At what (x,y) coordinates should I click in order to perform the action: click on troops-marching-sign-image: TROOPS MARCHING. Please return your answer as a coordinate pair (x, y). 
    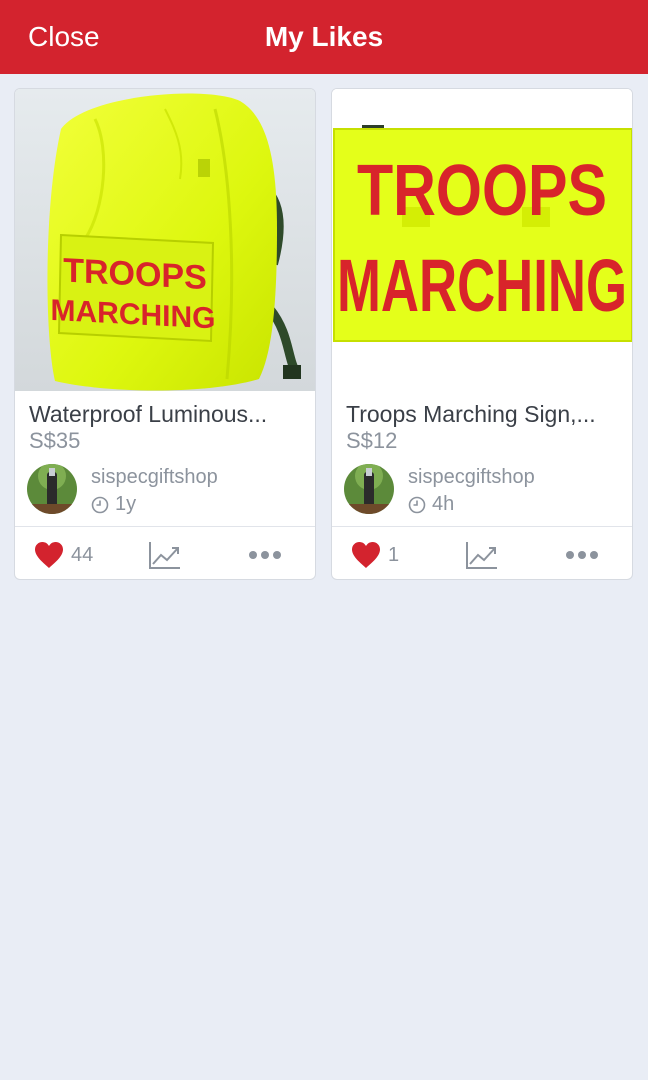
    Looking at the image, I should click on (482, 240).